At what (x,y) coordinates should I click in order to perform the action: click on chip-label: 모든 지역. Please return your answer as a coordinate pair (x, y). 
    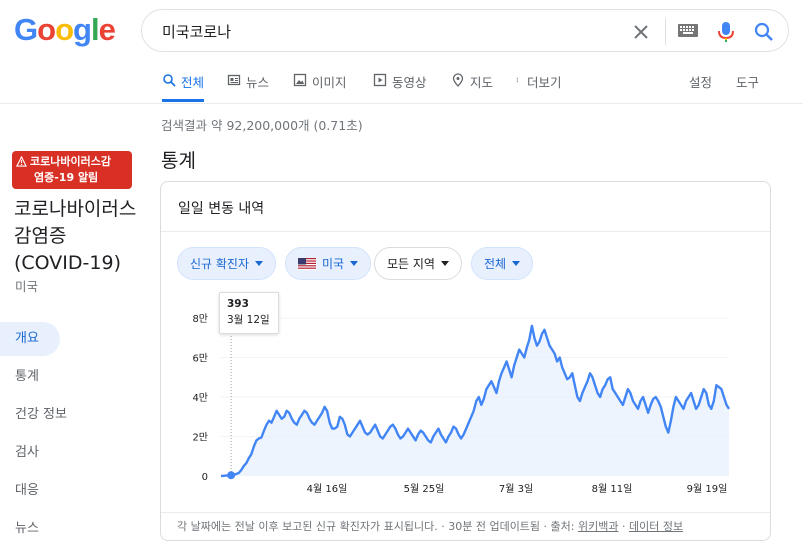
    Looking at the image, I should click on (411, 264).